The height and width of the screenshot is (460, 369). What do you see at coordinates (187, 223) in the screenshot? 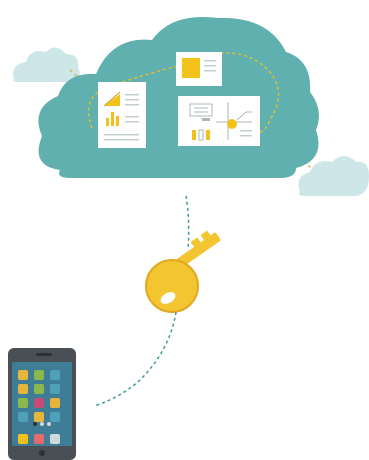
I see `cloud-to-key-line` at bounding box center [187, 223].